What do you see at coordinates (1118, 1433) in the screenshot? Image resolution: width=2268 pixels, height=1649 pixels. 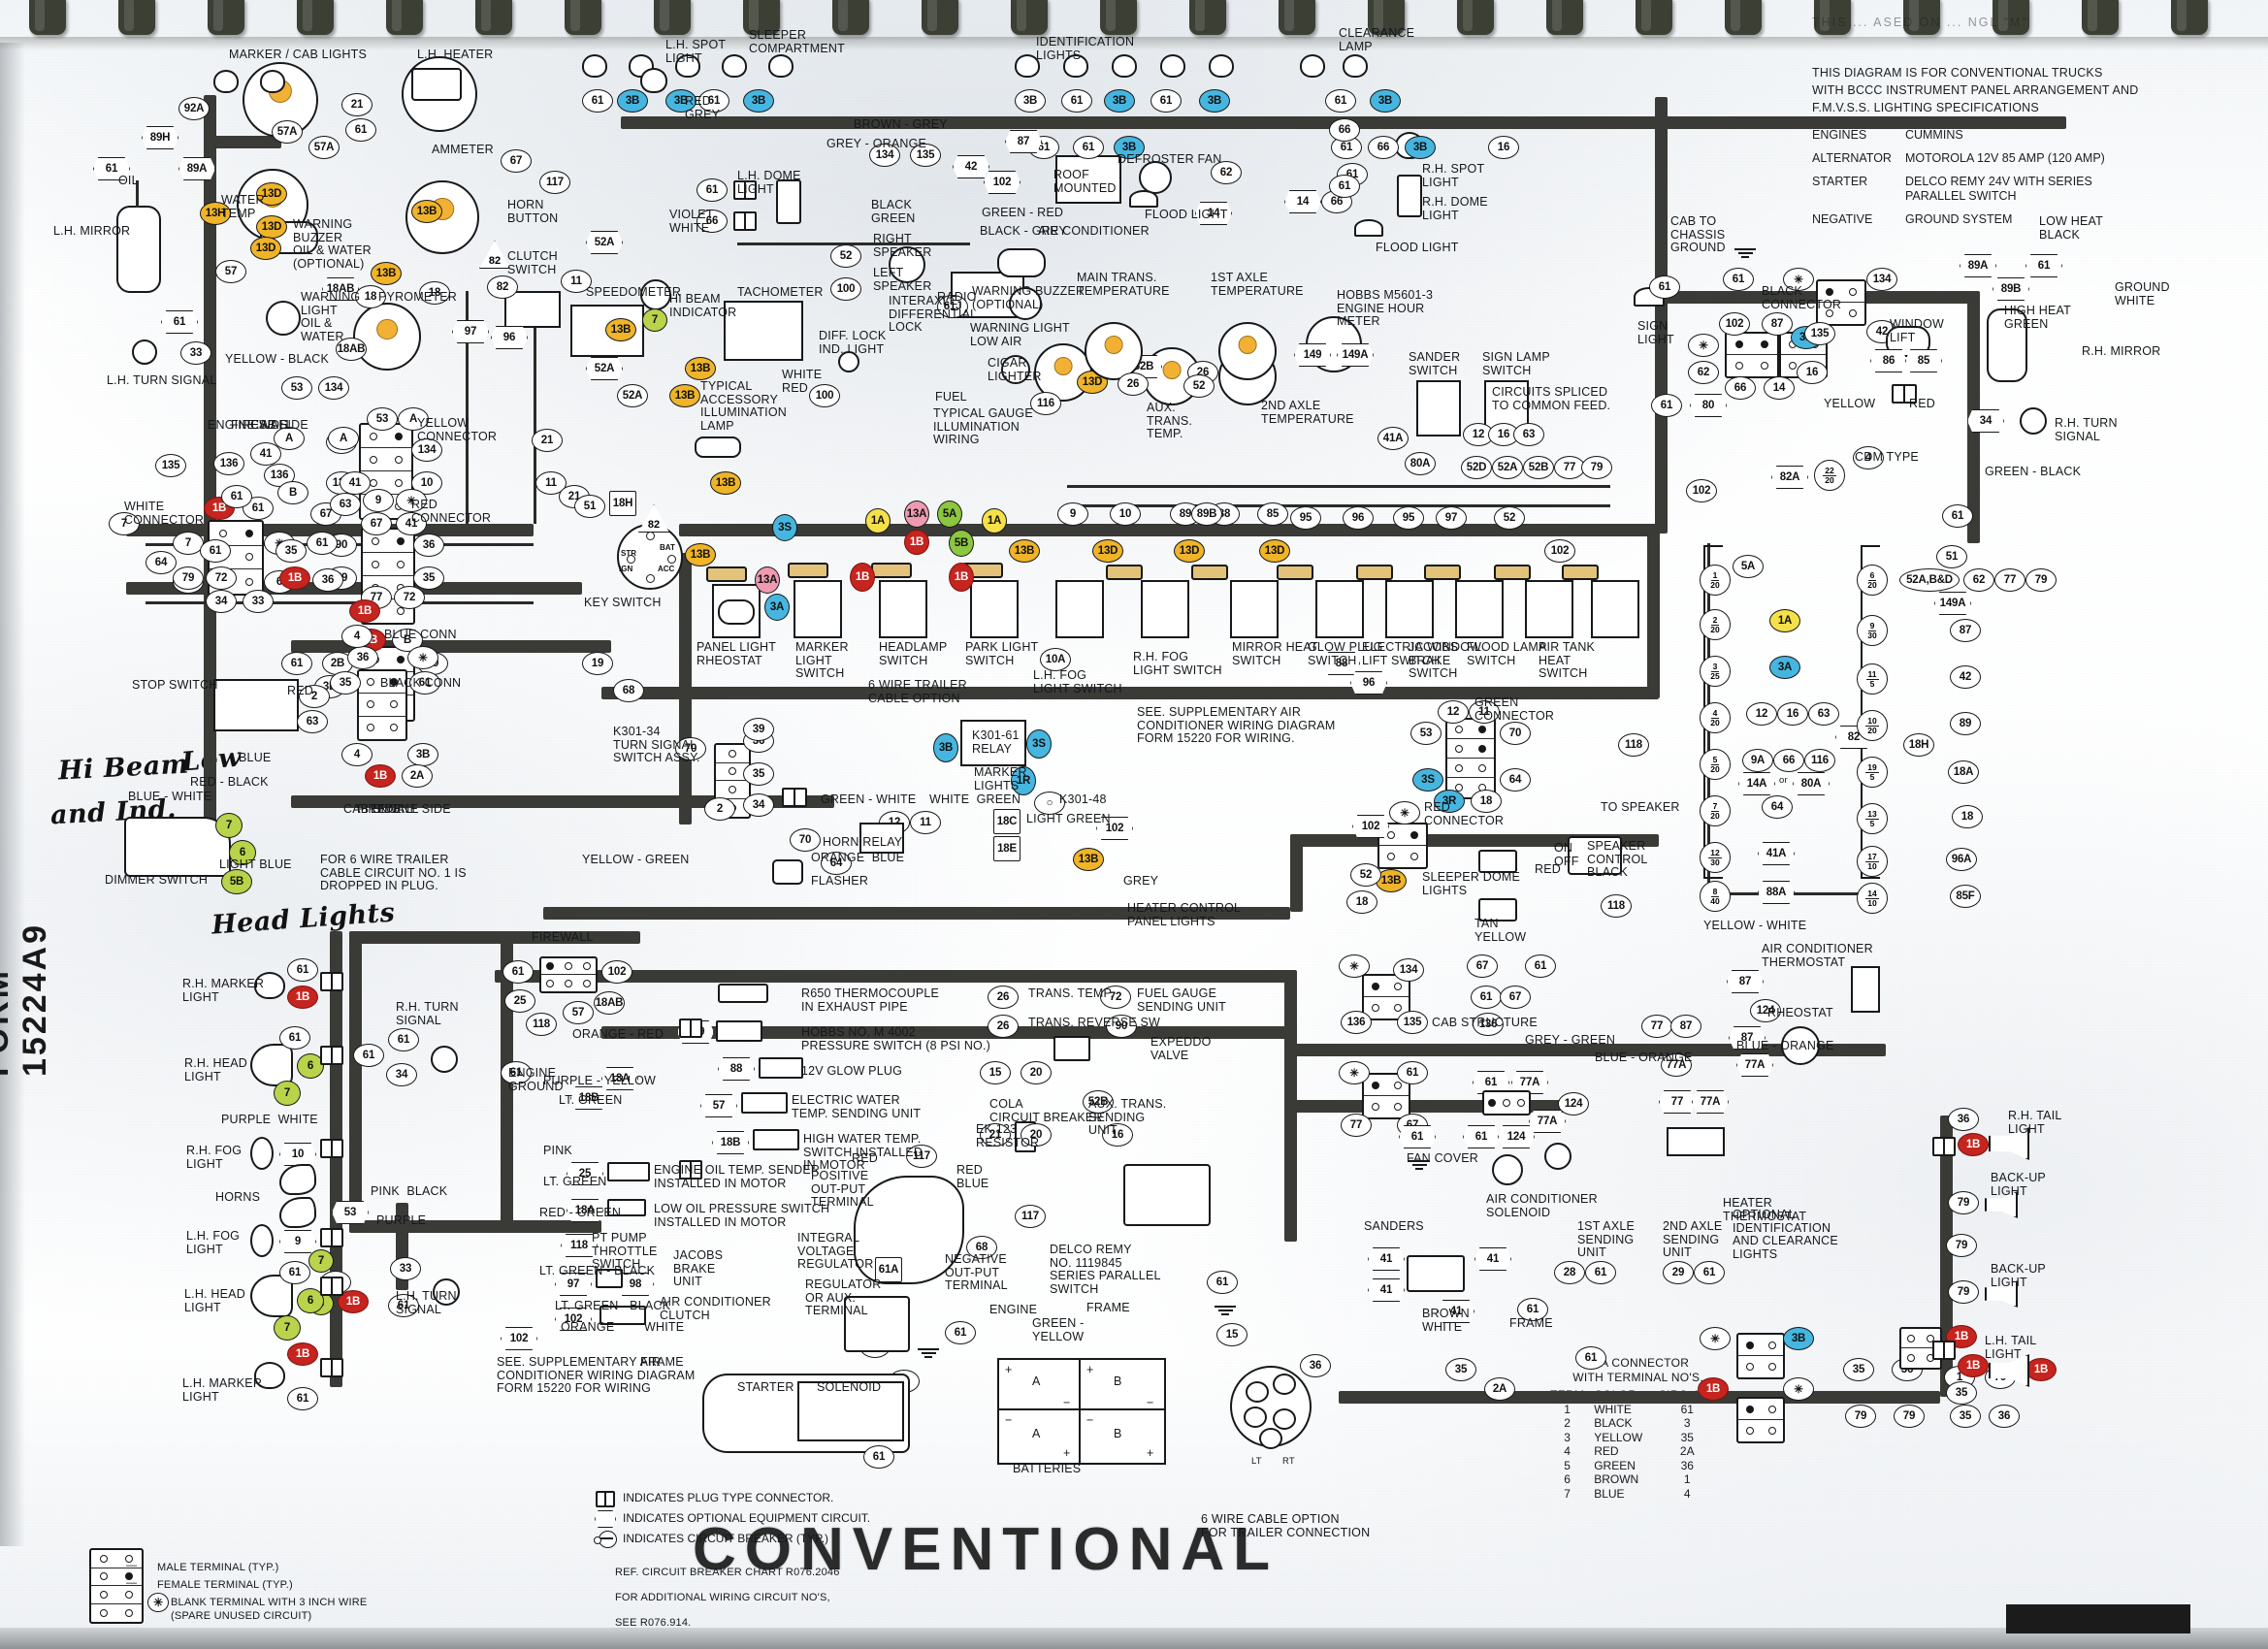 I see `battery-b-label-2: B` at bounding box center [1118, 1433].